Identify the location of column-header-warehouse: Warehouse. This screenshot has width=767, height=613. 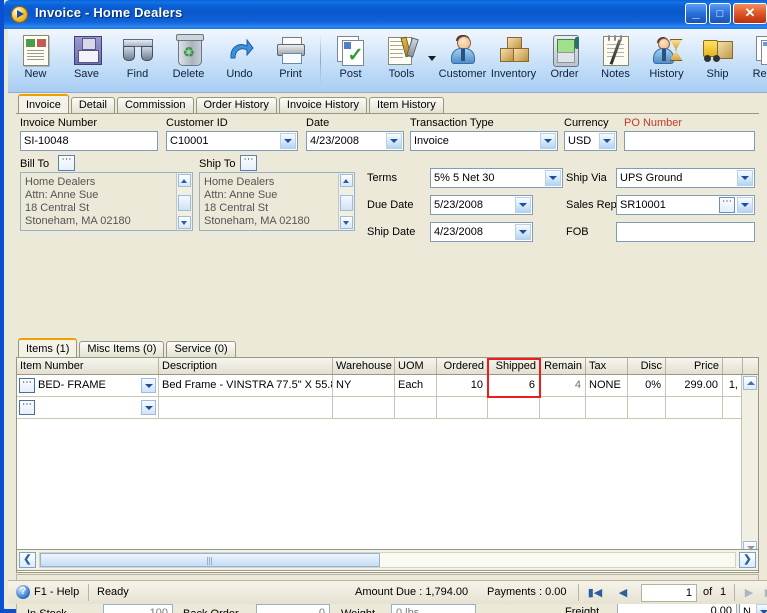
(364, 366).